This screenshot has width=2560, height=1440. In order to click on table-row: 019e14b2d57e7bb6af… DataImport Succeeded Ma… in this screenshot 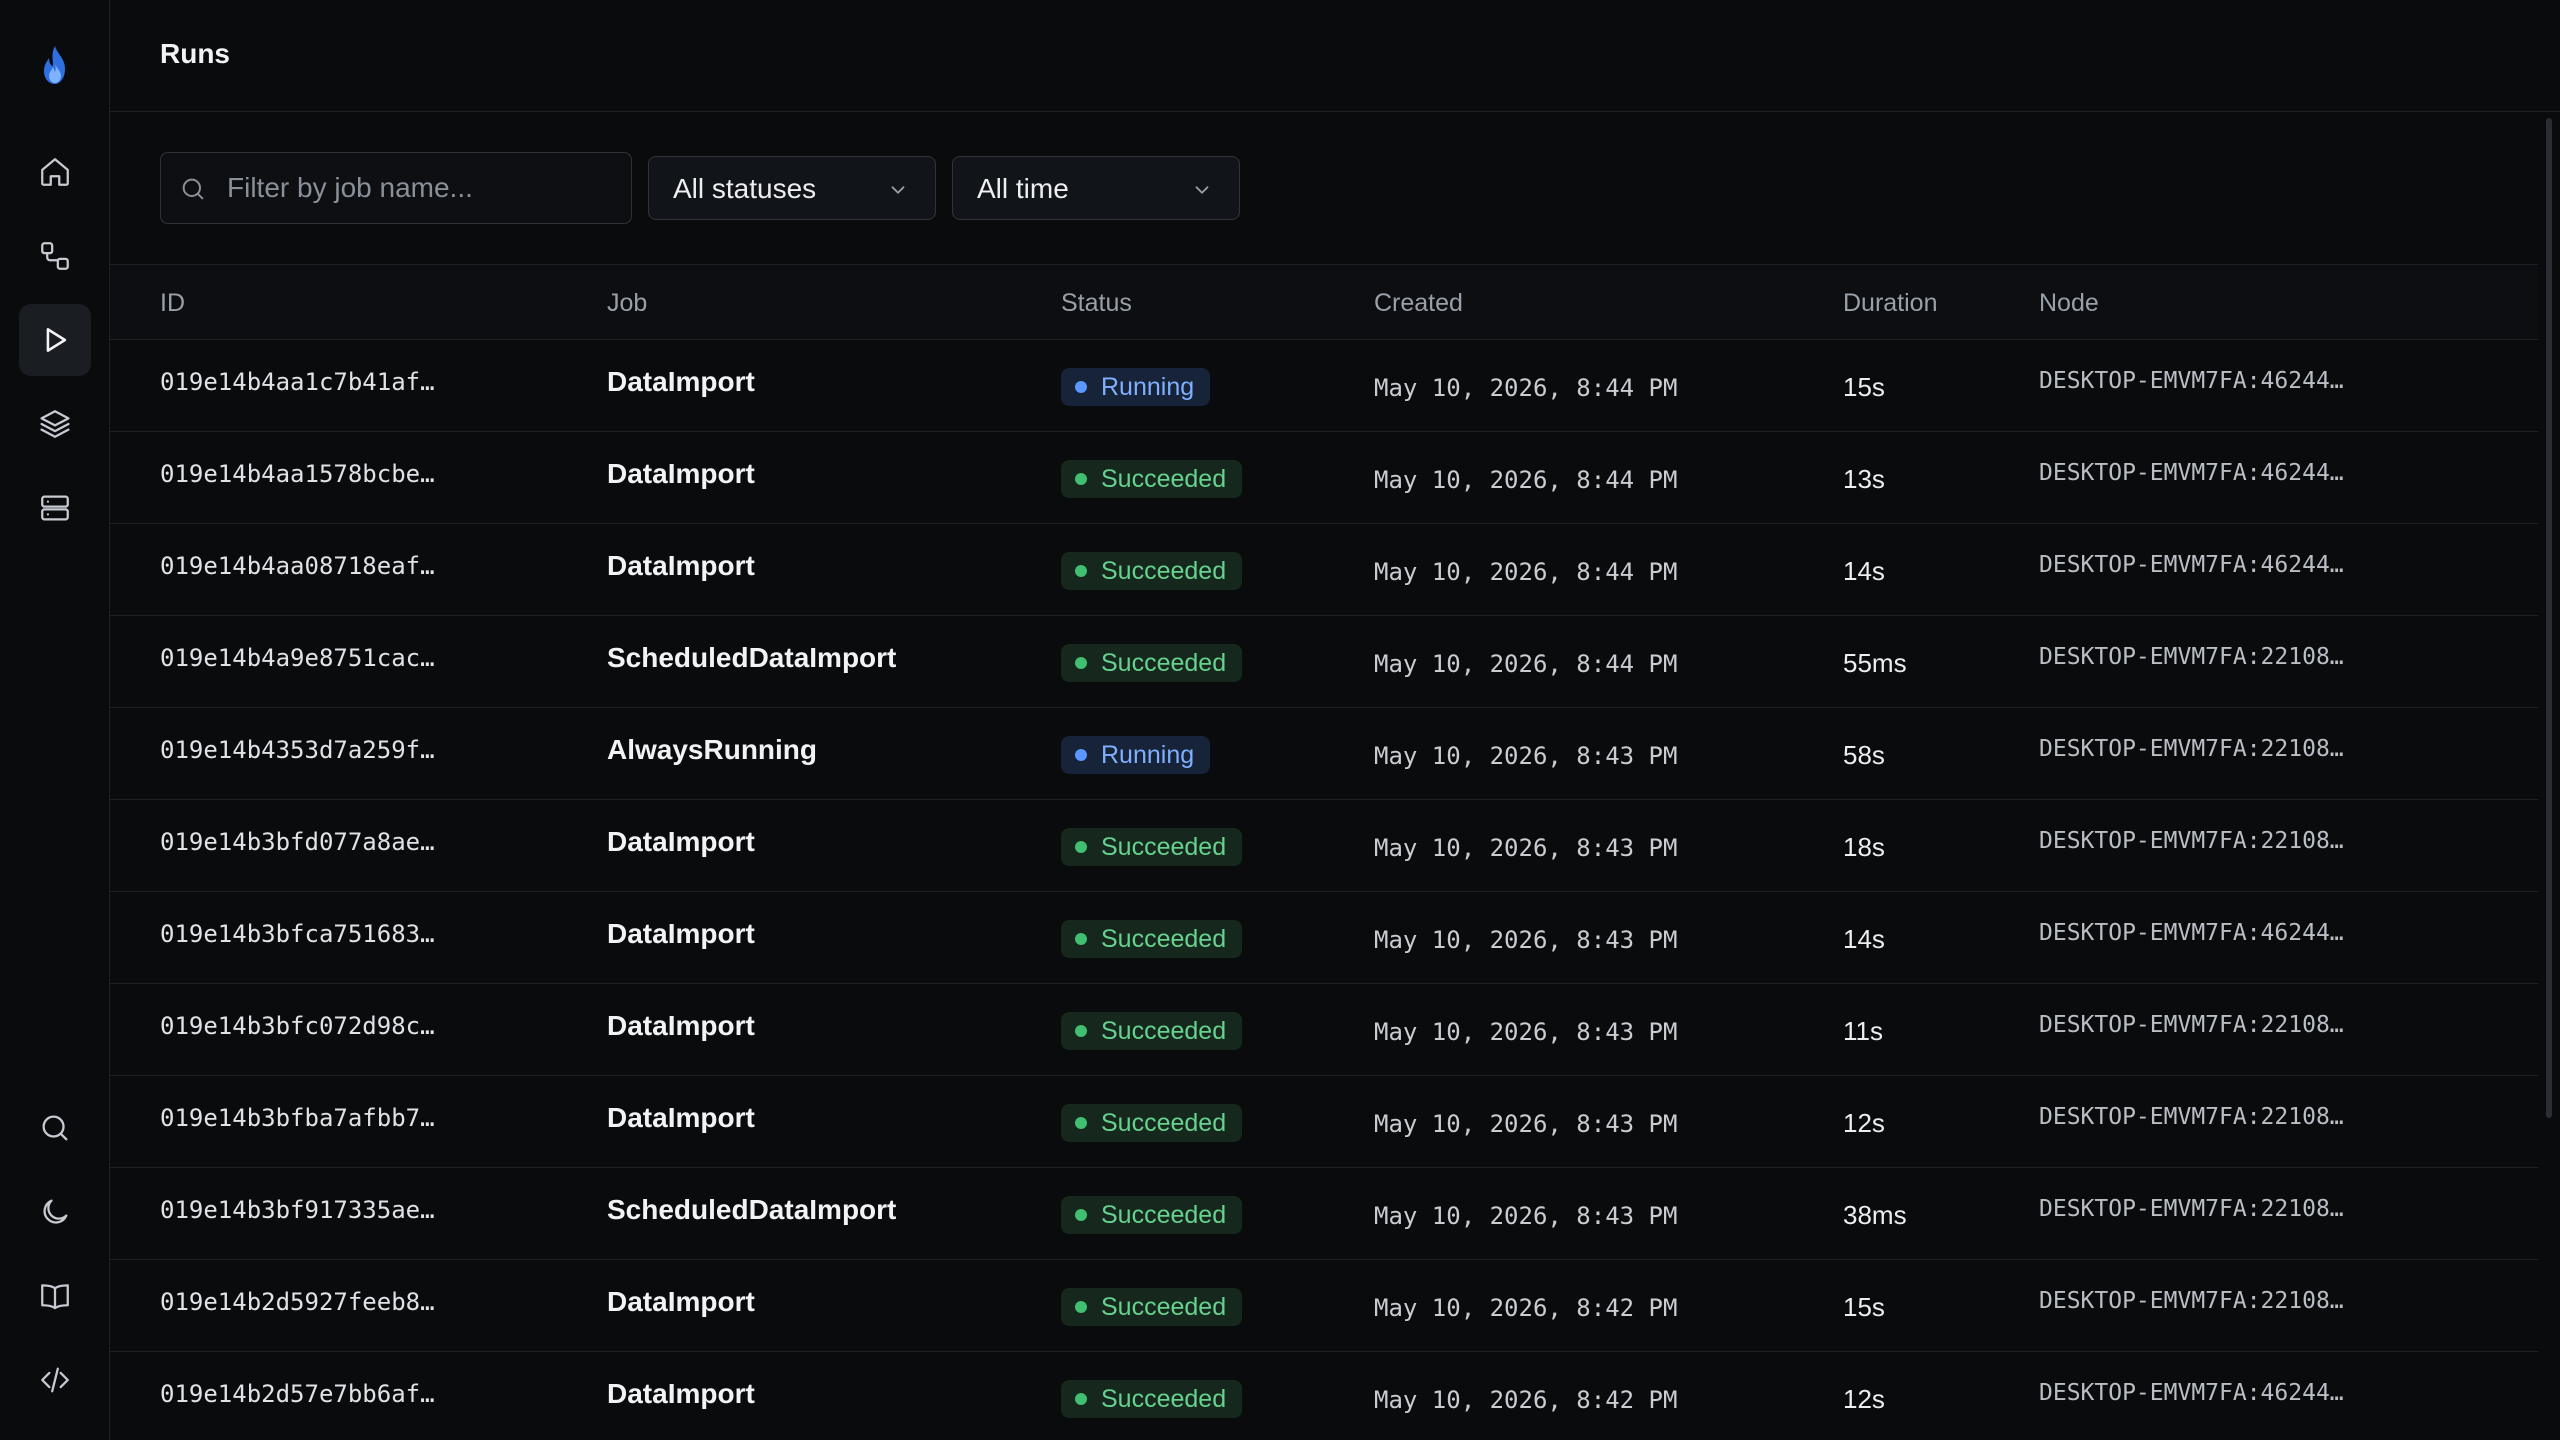, I will do `click(1324, 1396)`.